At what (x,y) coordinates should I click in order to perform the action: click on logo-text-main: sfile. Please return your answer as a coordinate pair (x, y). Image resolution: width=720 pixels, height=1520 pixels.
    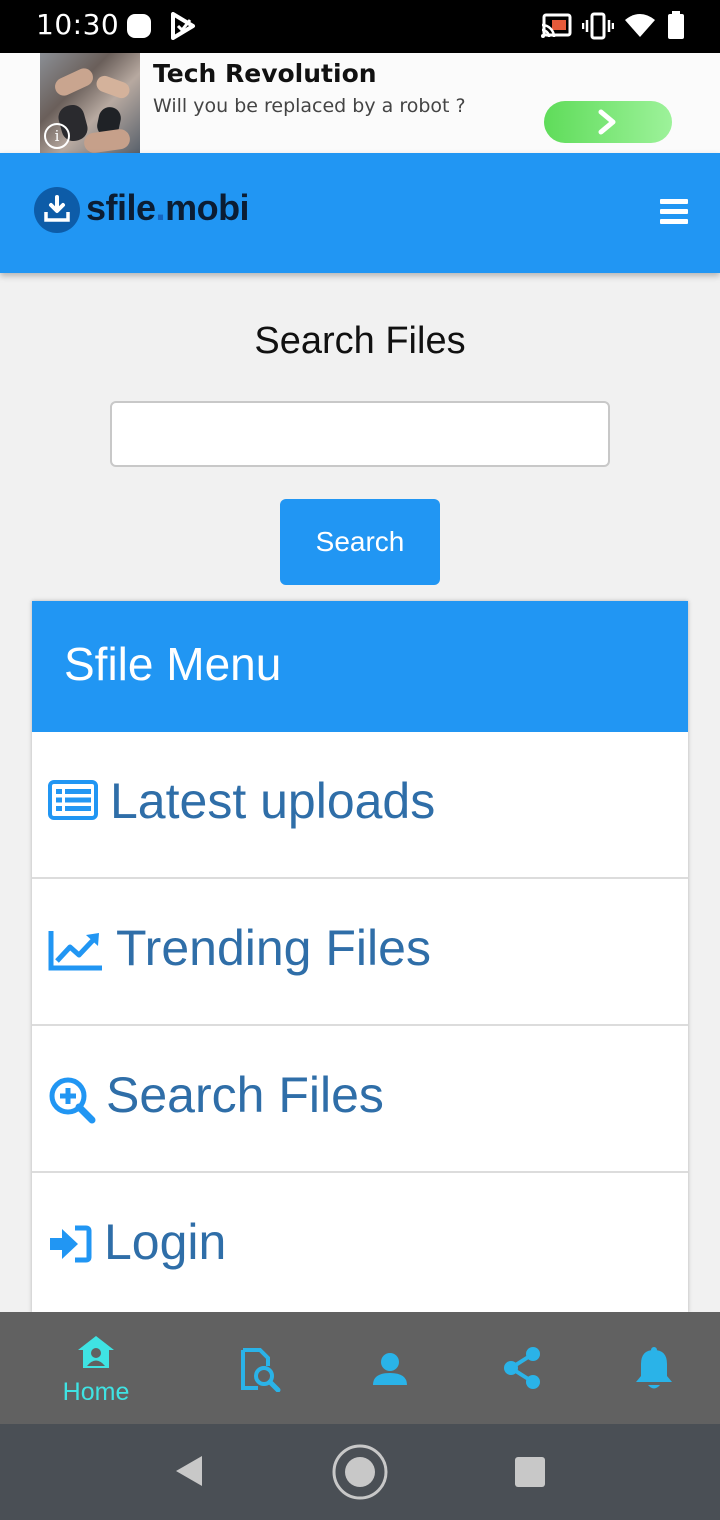
    Looking at the image, I should click on (121, 207).